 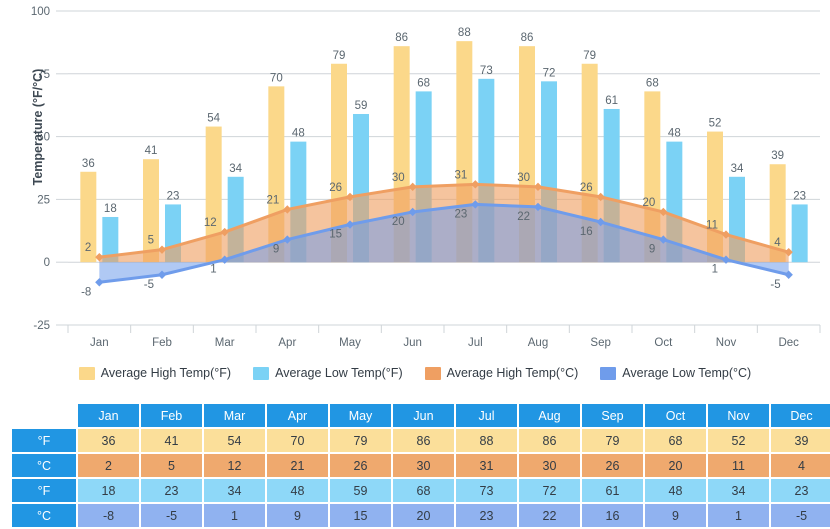 I want to click on table-cell: 61, so click(x=612, y=490).